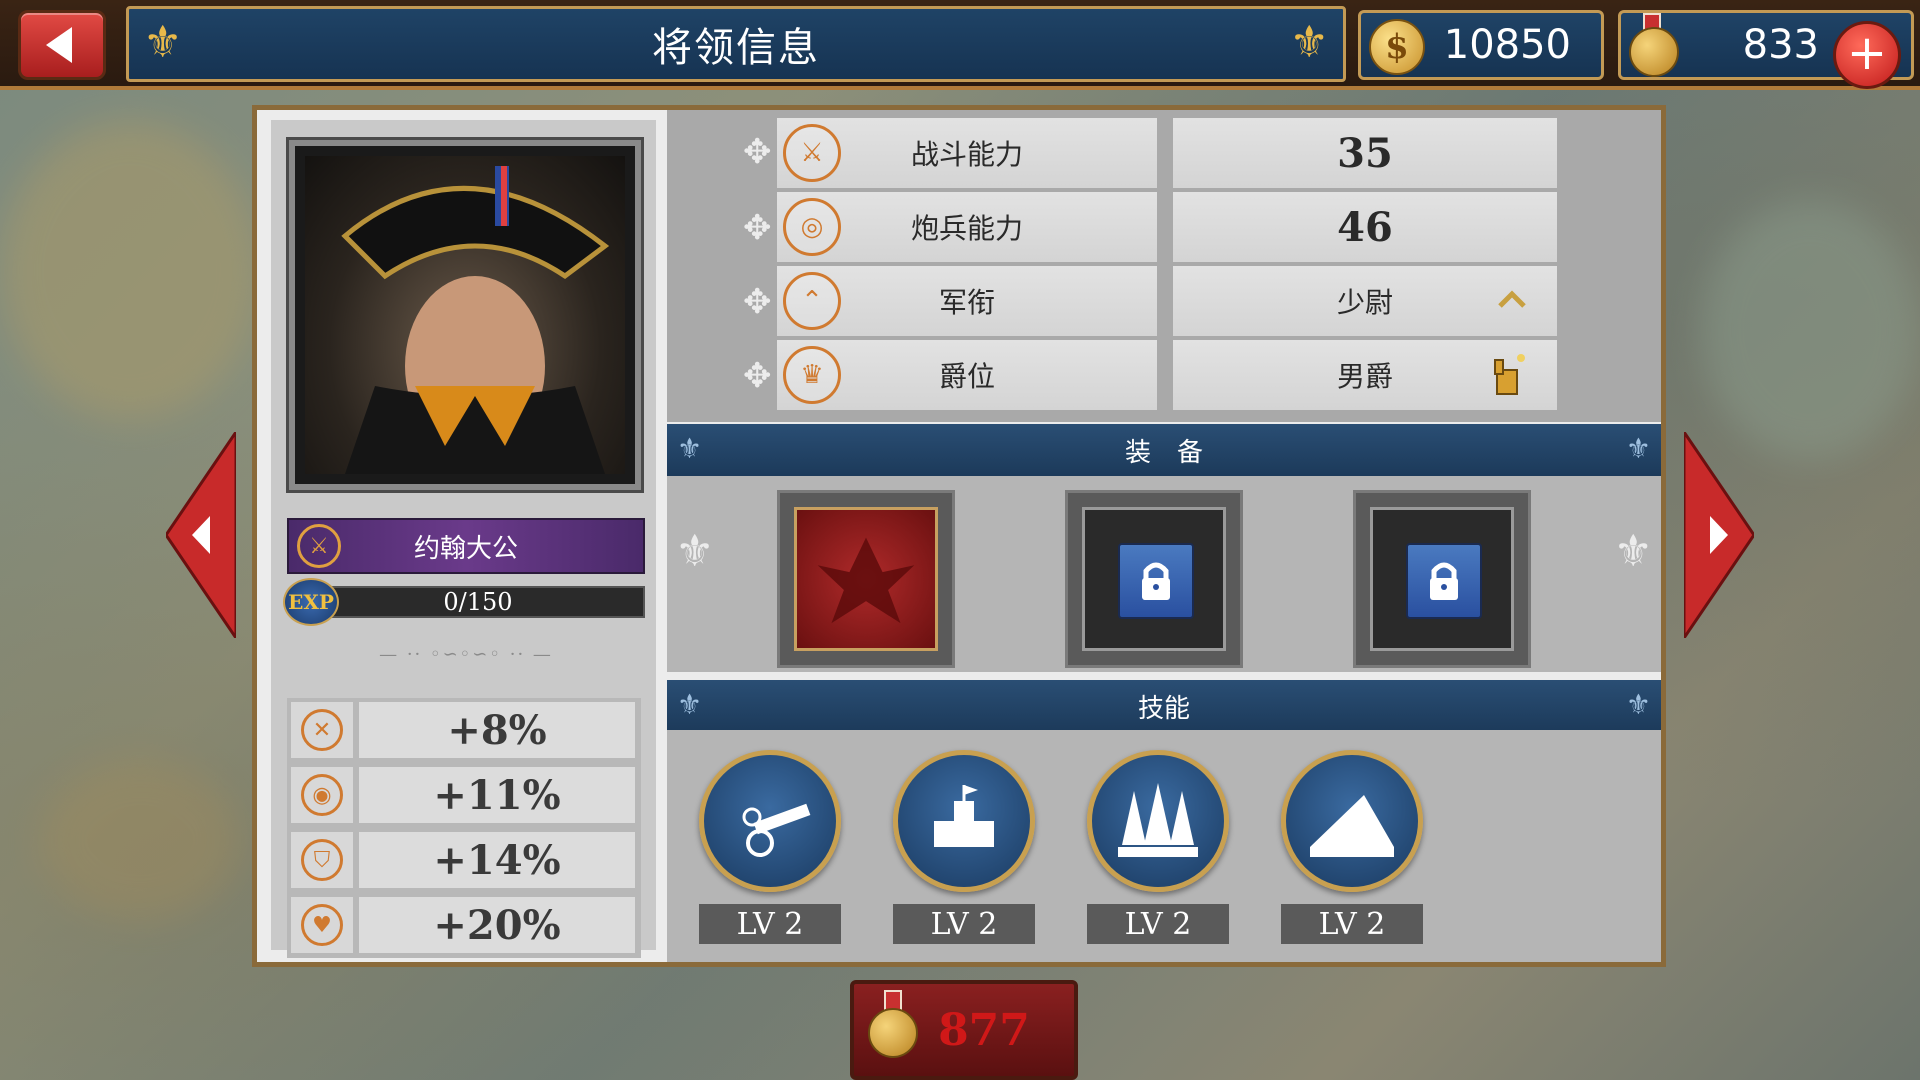  I want to click on cannon-icon: ◎, so click(812, 227).